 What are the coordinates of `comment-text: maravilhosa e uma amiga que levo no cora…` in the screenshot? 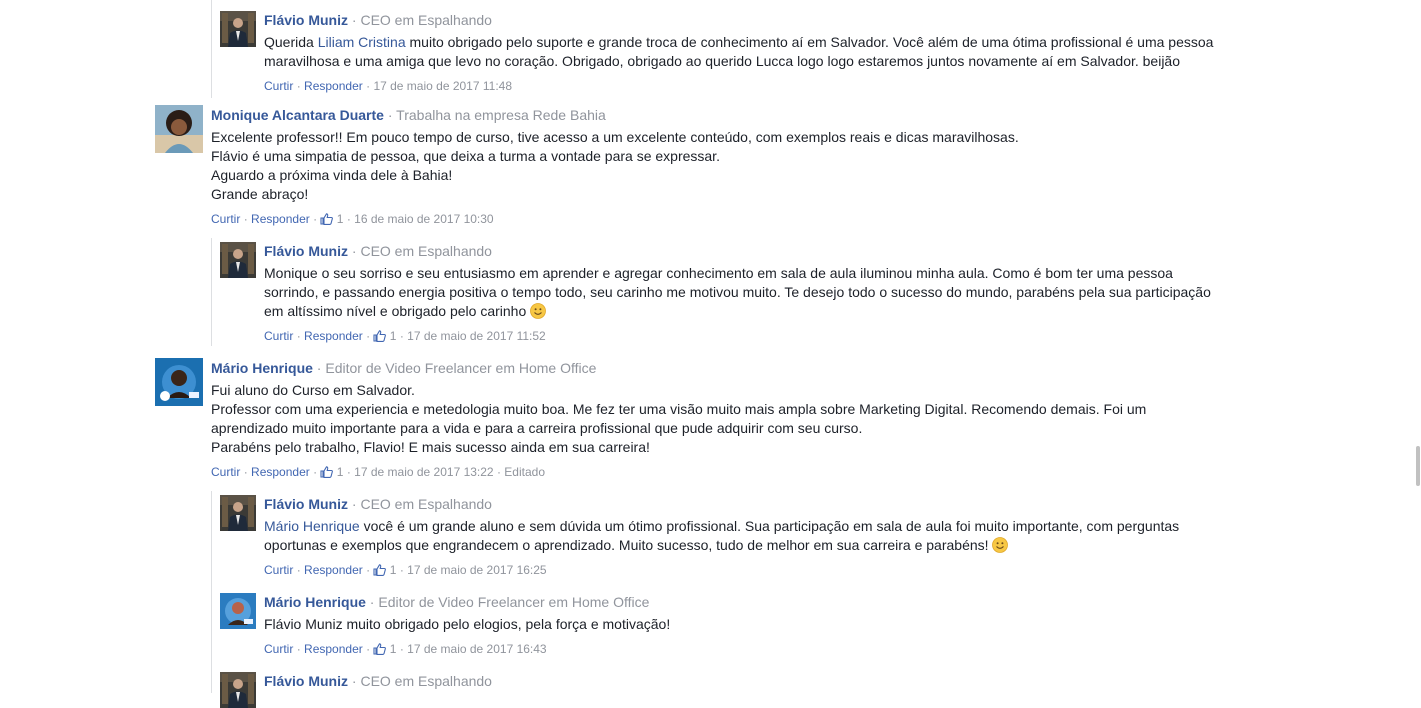 It's located at (722, 61).